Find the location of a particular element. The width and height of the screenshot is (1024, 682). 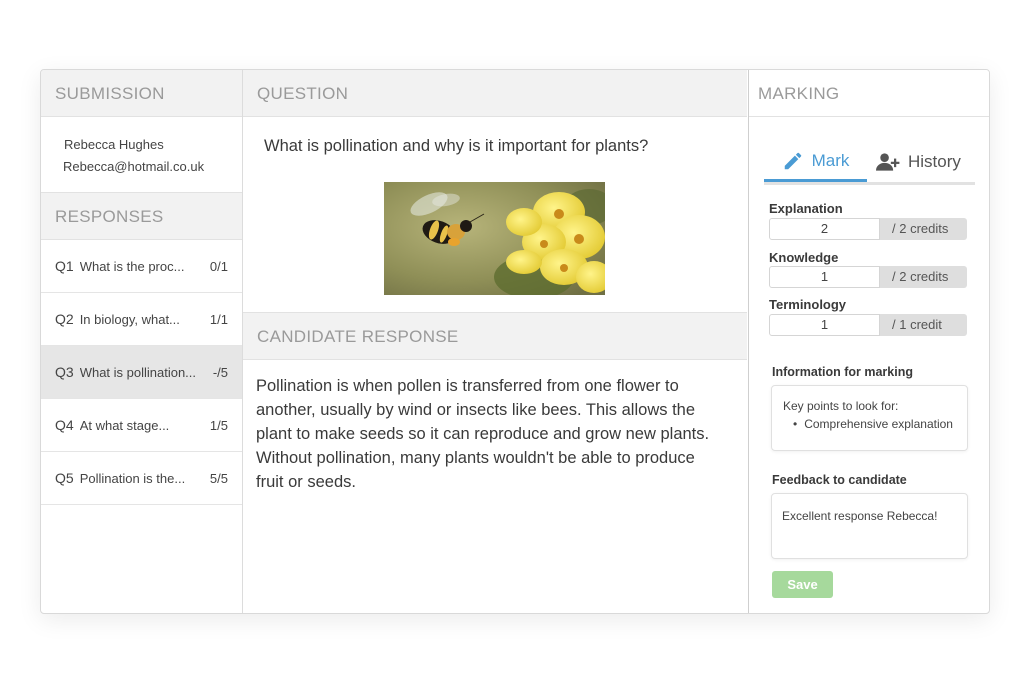

response-score: 5/5 is located at coordinates (218, 478).